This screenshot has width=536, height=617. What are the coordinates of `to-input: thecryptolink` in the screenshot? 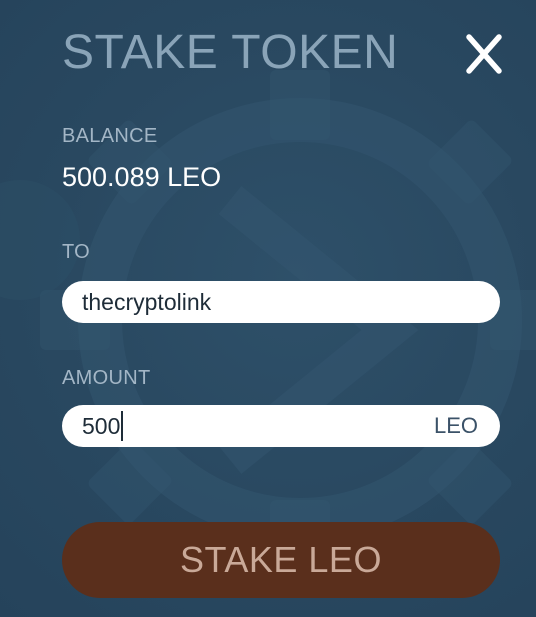 It's located at (281, 302).